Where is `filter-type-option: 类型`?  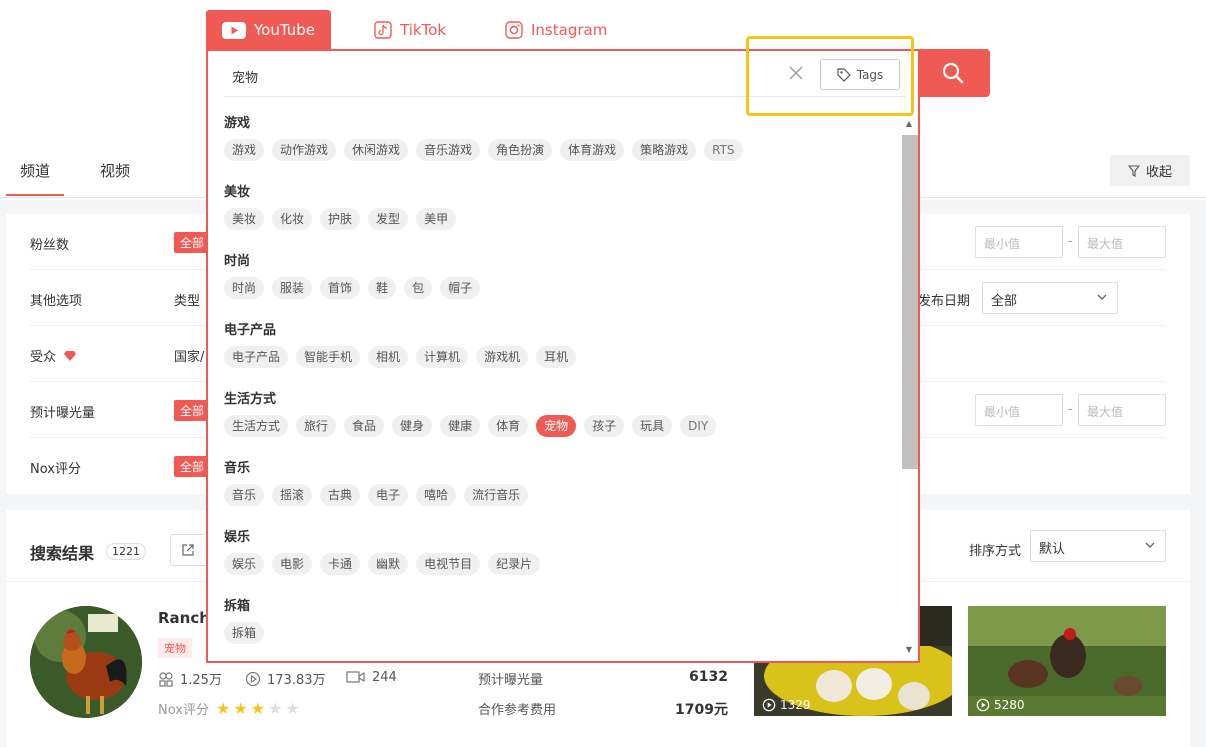
filter-type-option: 类型 is located at coordinates (187, 299).